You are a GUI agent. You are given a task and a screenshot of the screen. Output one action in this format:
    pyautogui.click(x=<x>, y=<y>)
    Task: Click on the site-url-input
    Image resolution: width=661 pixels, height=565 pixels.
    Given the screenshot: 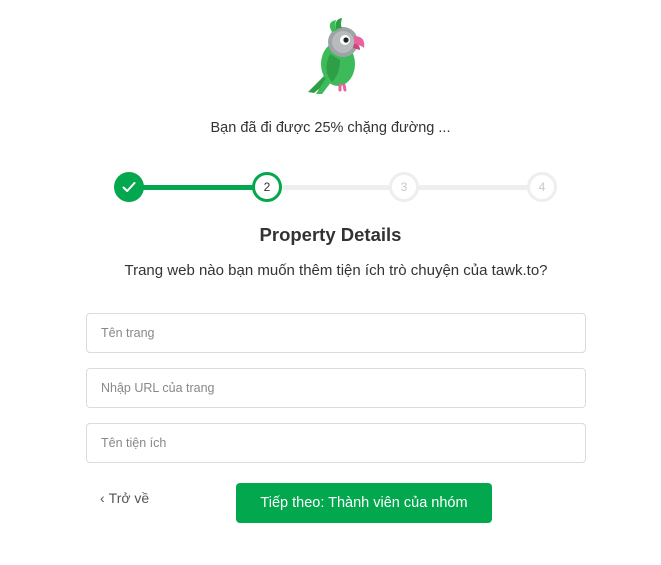 What is the action you would take?
    pyautogui.click(x=336, y=388)
    